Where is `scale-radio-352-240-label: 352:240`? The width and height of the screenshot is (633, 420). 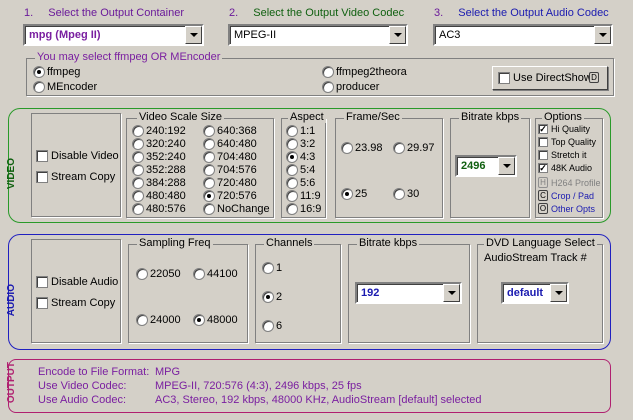
scale-radio-352-240-label: 352:240 is located at coordinates (166, 157).